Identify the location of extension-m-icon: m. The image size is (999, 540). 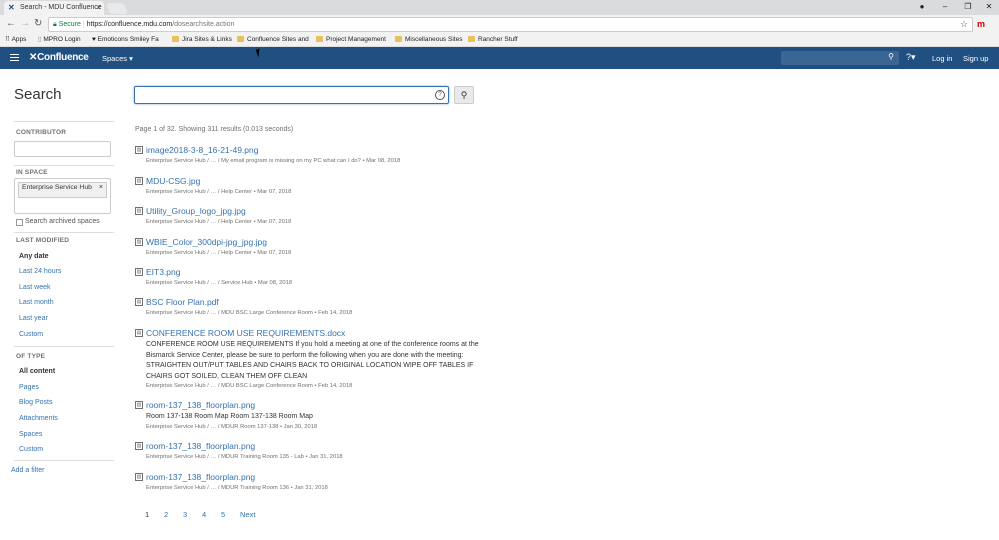
(981, 24).